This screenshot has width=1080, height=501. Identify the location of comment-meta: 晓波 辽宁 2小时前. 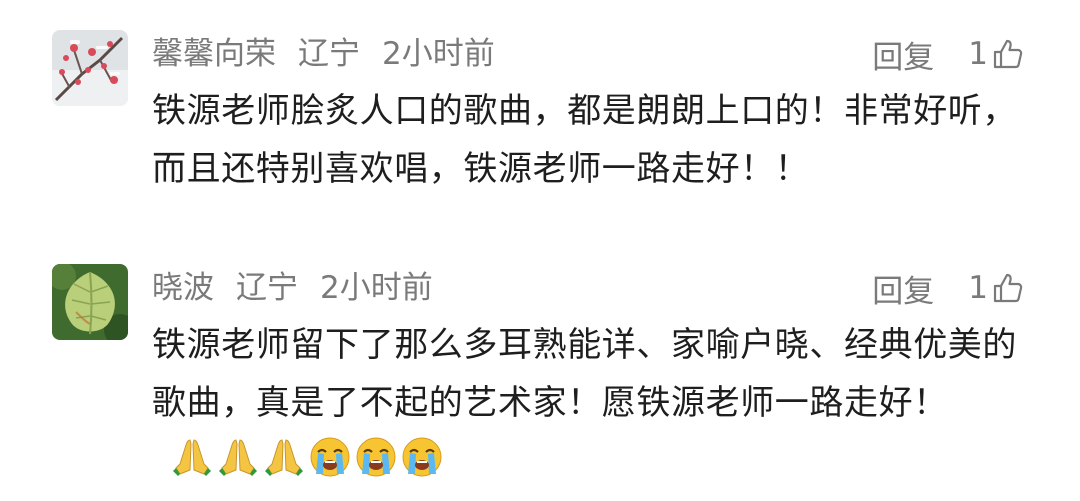
(303, 288).